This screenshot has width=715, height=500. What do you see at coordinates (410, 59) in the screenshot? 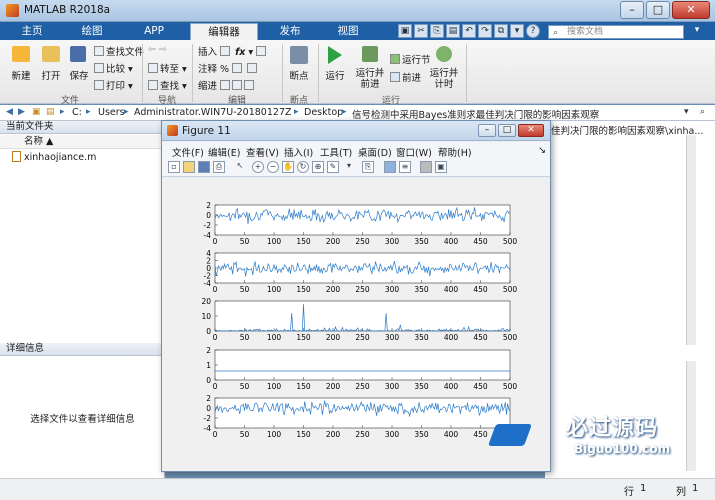
I see `run-section-button: 运行节` at bounding box center [410, 59].